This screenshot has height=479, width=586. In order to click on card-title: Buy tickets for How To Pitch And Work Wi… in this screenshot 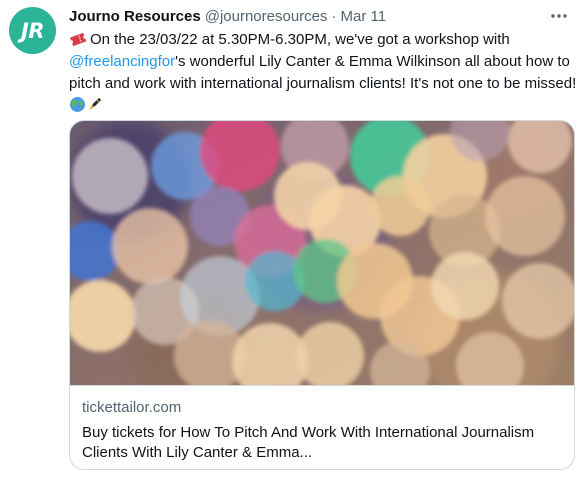, I will do `click(308, 442)`.